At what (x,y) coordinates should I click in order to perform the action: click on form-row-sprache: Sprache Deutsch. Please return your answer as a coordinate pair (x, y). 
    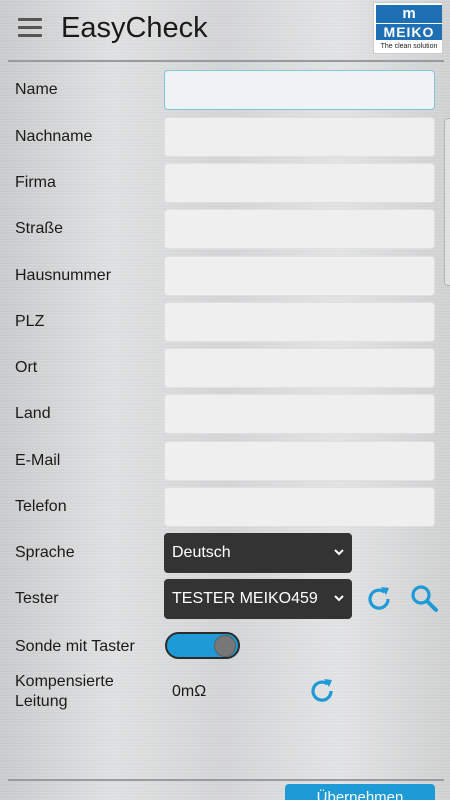
    Looking at the image, I should click on (225, 553).